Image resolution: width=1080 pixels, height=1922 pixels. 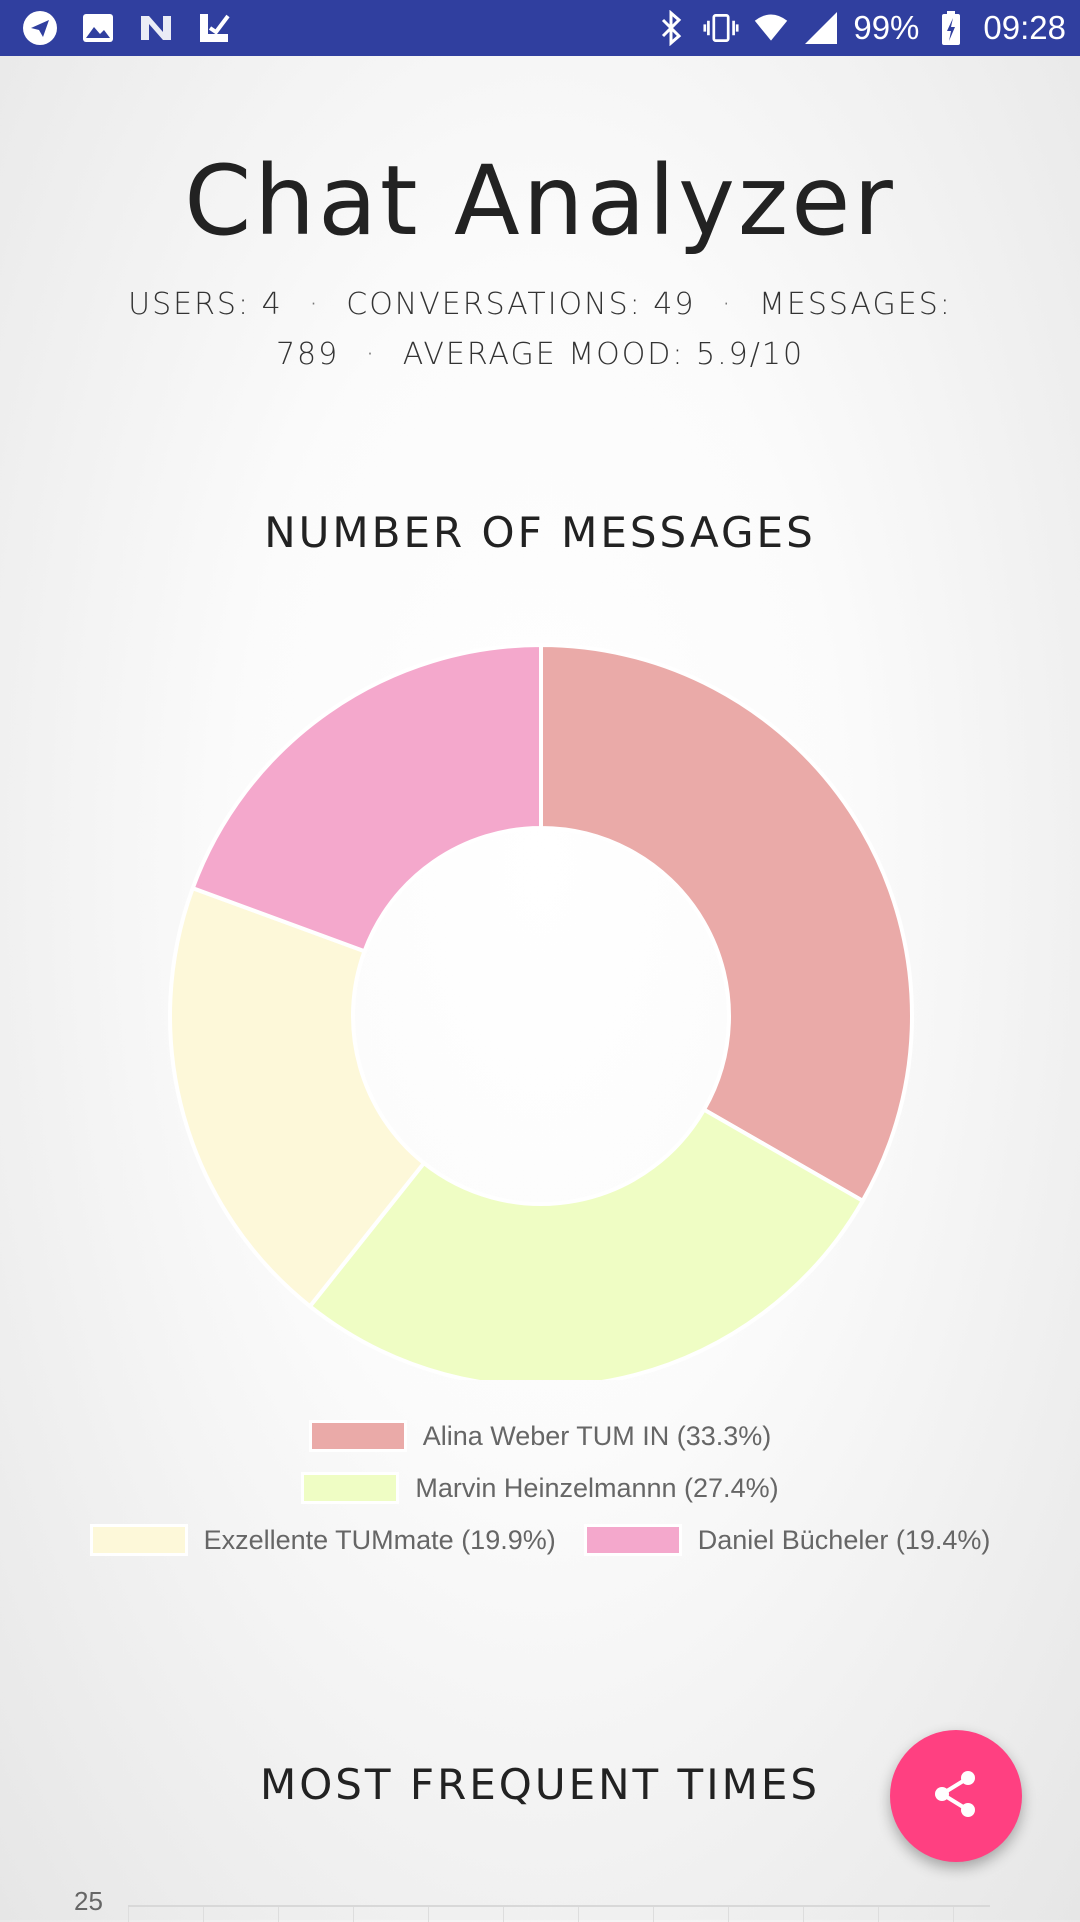 I want to click on n-app-icon, so click(x=156, y=28).